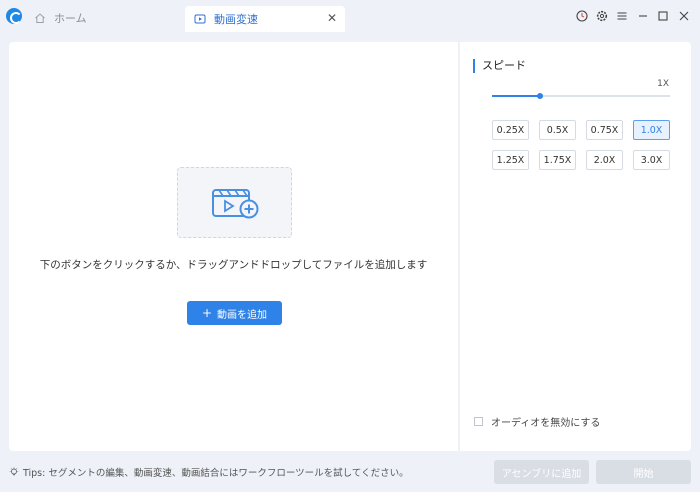  What do you see at coordinates (622, 16) in the screenshot?
I see `menu-icon` at bounding box center [622, 16].